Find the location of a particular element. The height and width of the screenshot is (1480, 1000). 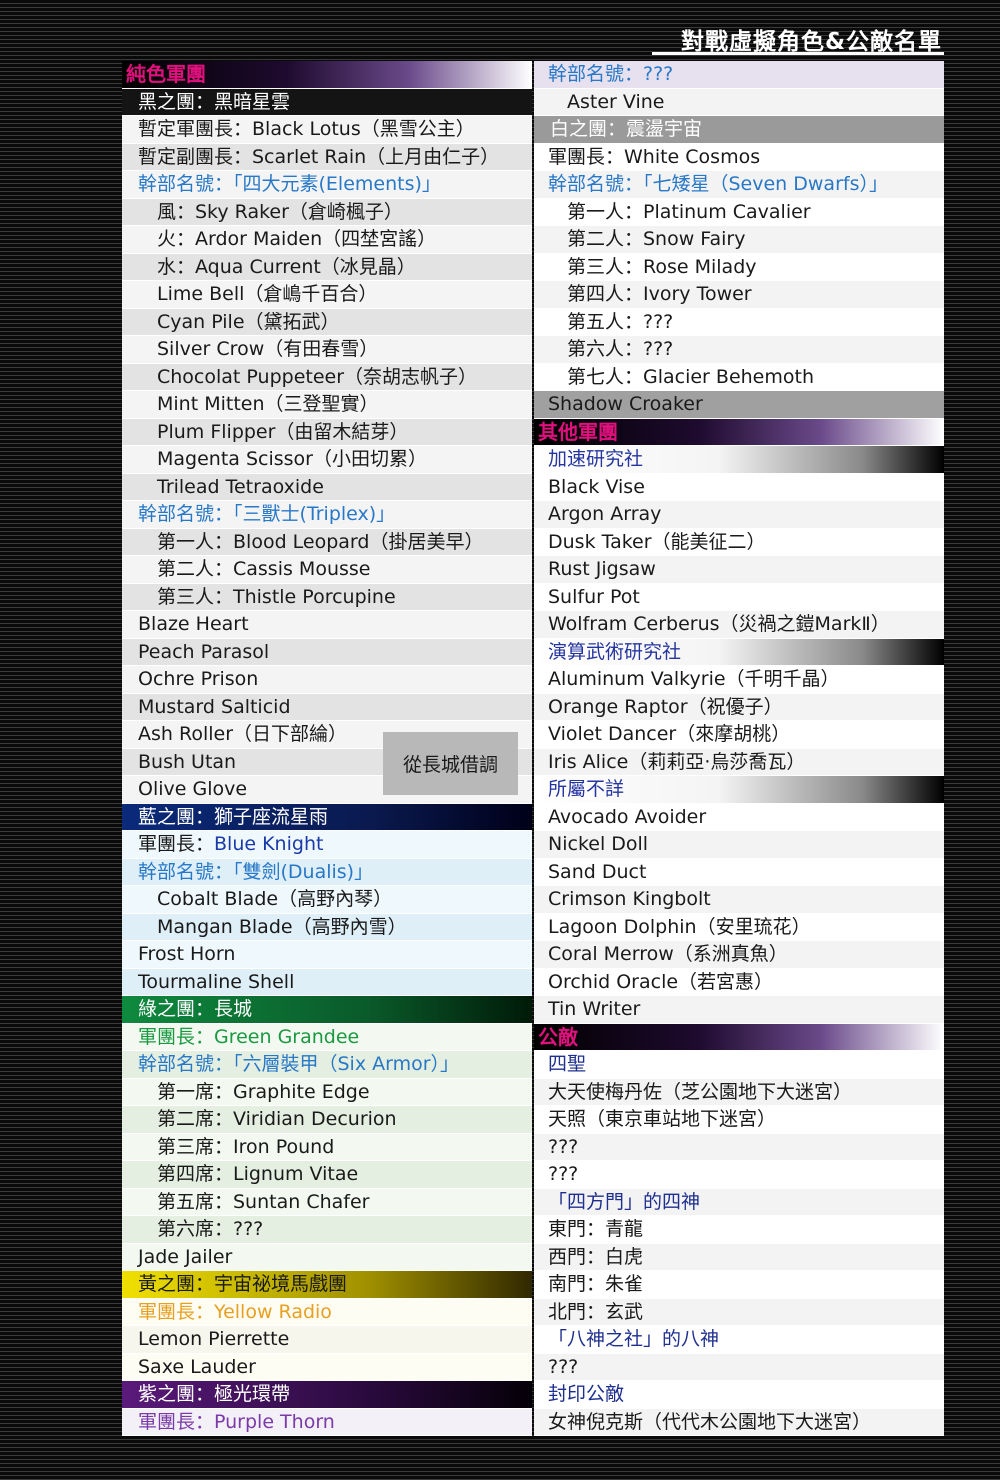

list-item: 水：Aqua Current（冰見晶） is located at coordinates (327, 267).